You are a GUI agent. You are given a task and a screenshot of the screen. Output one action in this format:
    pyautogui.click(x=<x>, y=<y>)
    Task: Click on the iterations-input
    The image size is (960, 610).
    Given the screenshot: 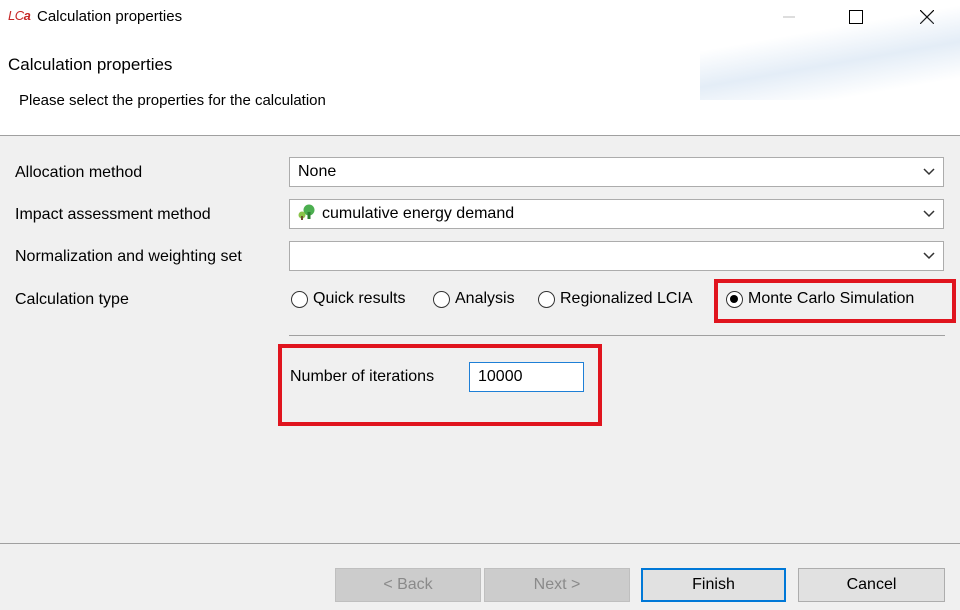 What is the action you would take?
    pyautogui.click(x=526, y=377)
    